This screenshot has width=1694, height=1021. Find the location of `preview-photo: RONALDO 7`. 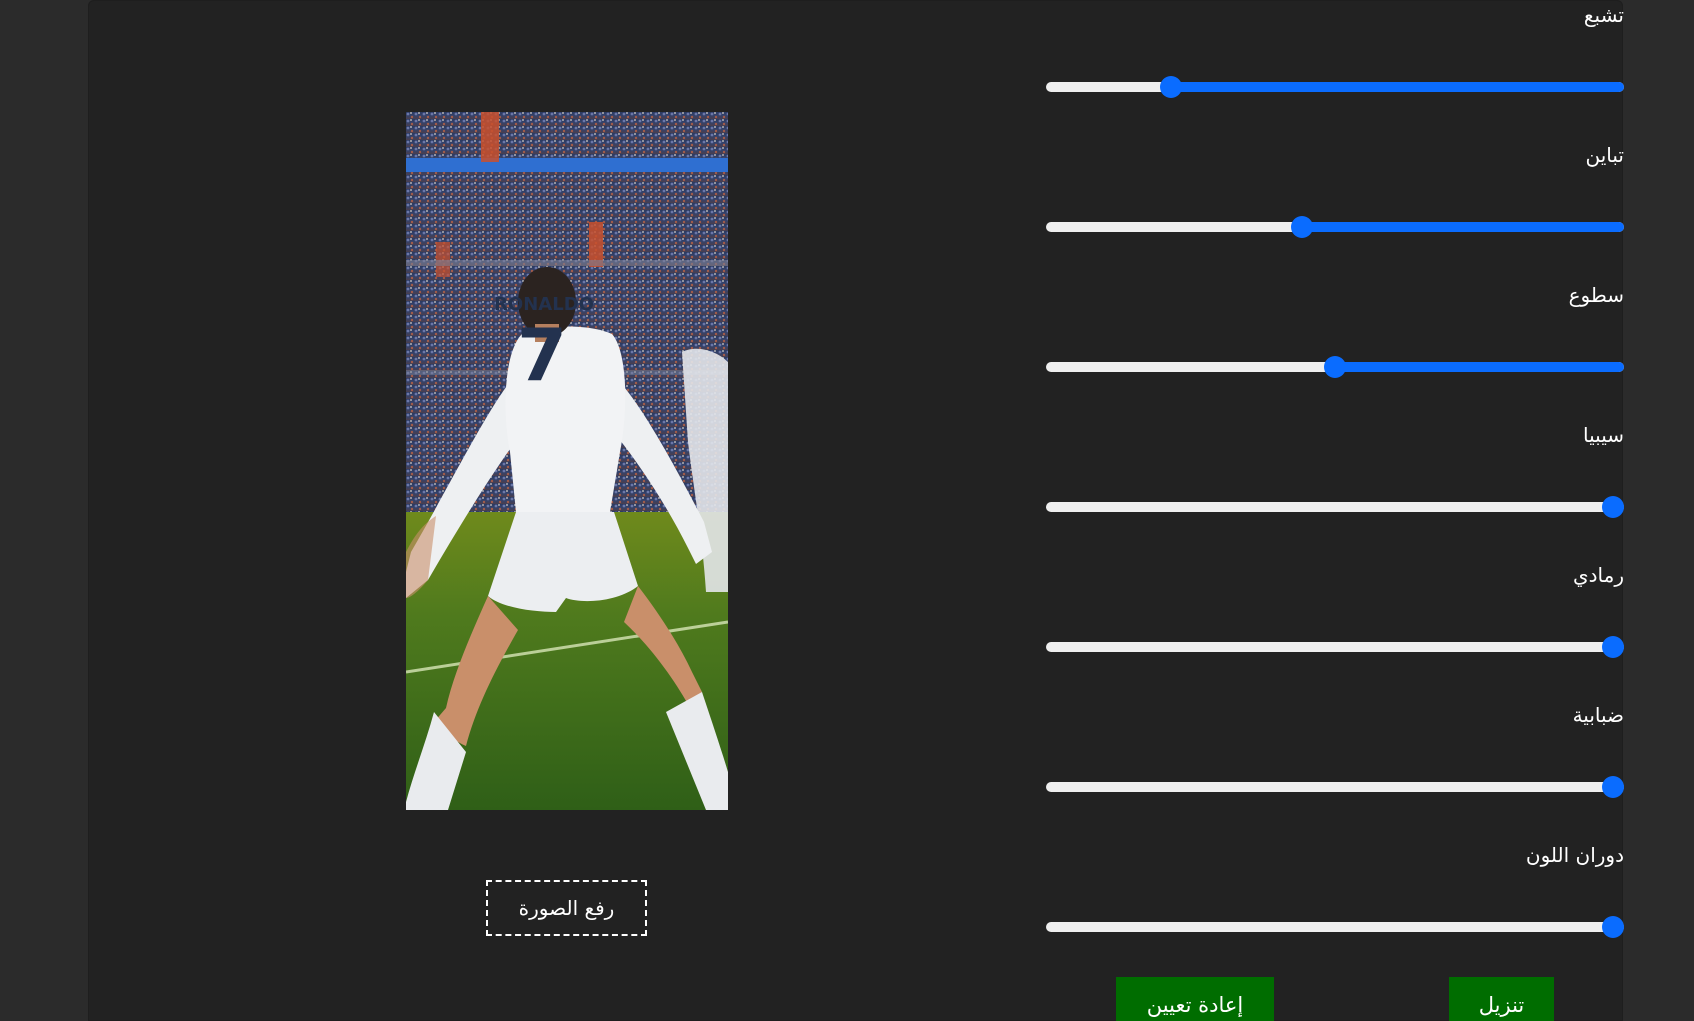

preview-photo: RONALDO 7 is located at coordinates (567, 461).